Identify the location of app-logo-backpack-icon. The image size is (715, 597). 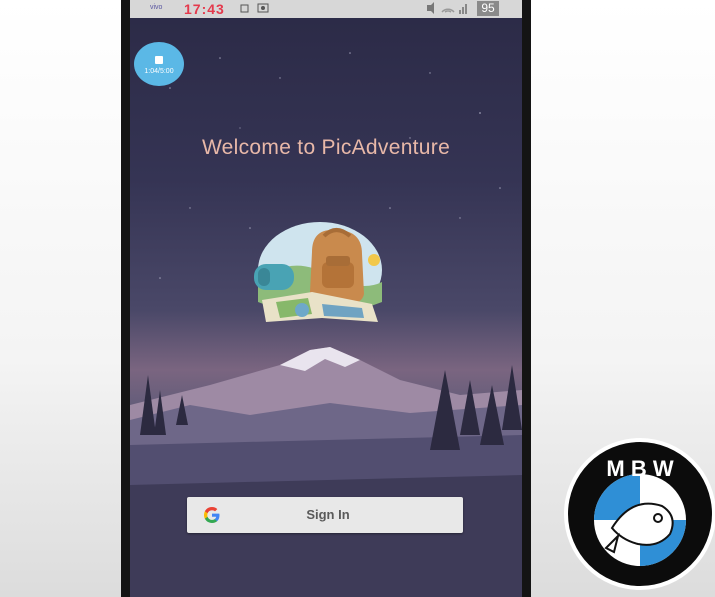
(318, 272).